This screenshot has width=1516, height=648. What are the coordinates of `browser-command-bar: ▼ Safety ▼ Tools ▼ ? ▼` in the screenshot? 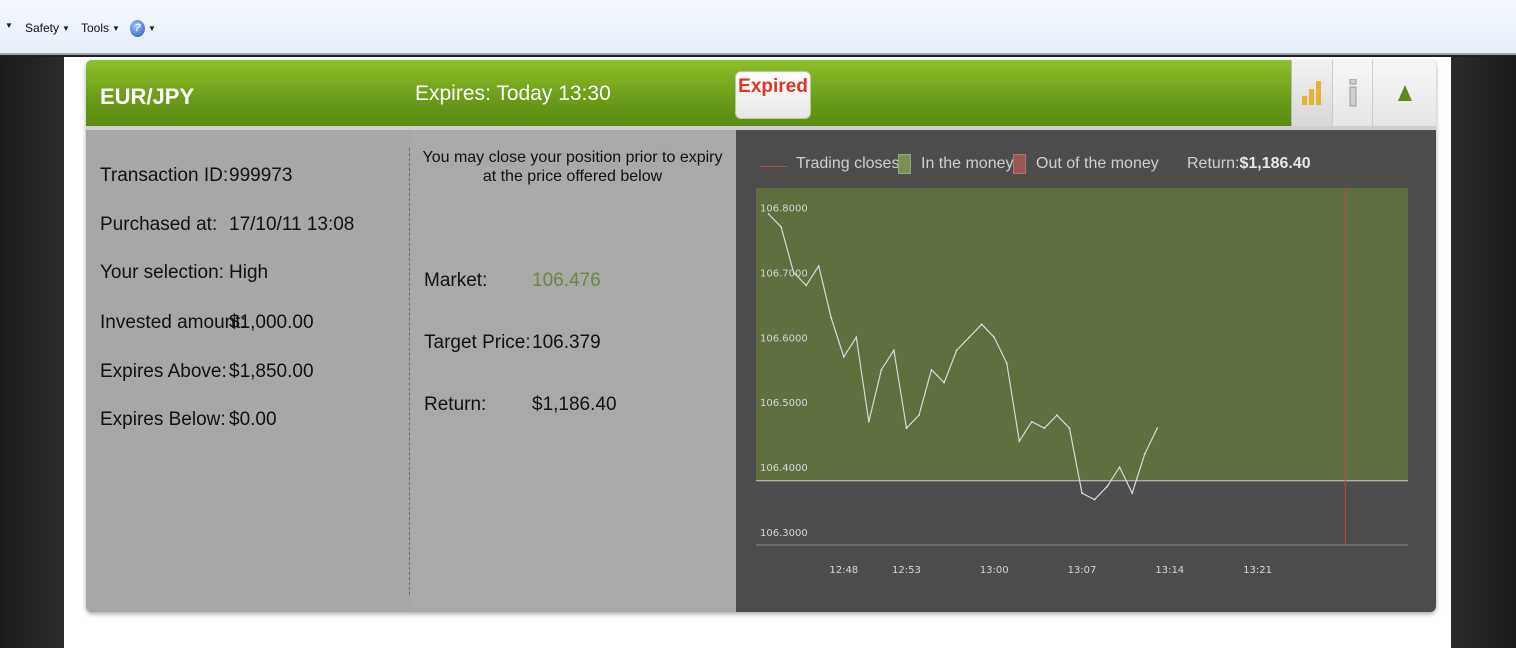 It's located at (758, 27).